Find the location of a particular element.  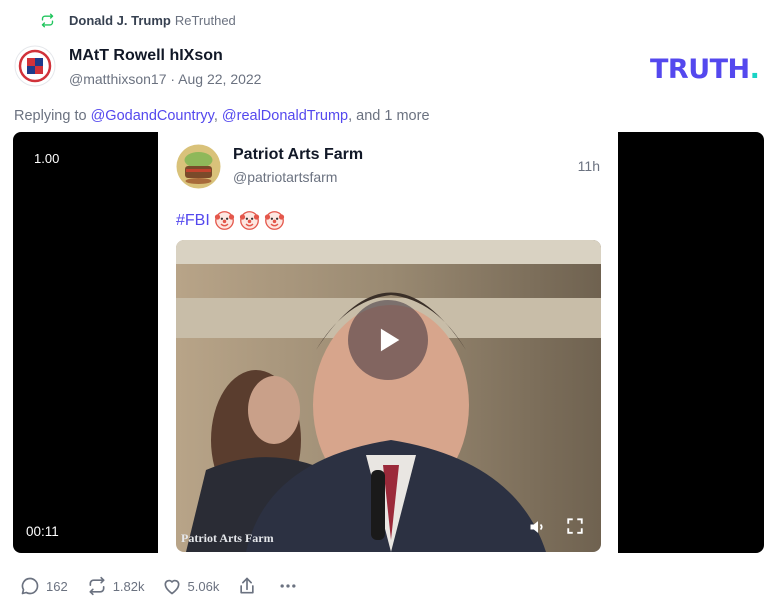

action-bar: 162 1.82k 5.06k is located at coordinates (159, 586).